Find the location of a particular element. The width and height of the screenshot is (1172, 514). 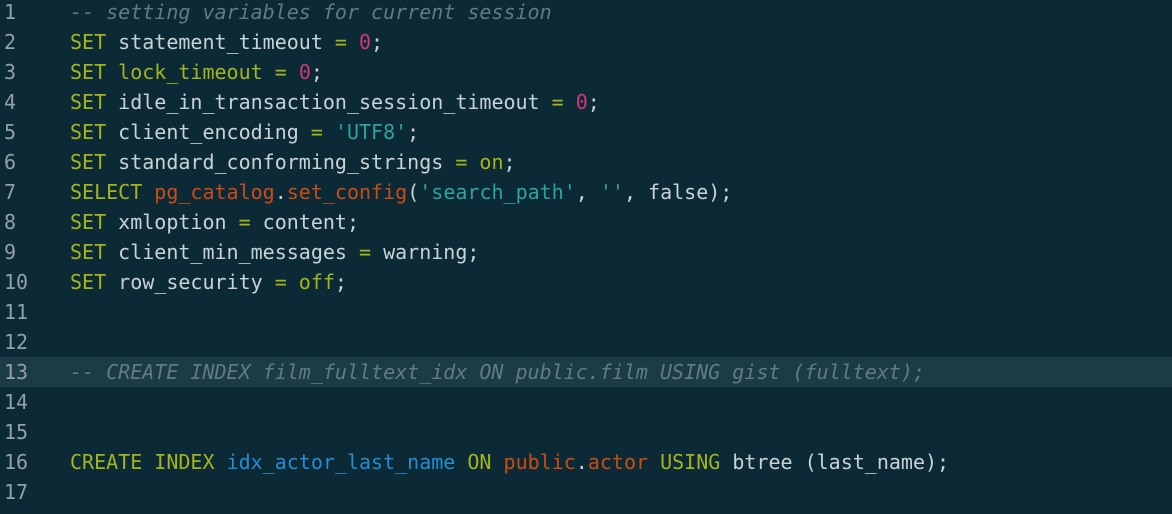

code-text: SET row_security = off; is located at coordinates (208, 282).